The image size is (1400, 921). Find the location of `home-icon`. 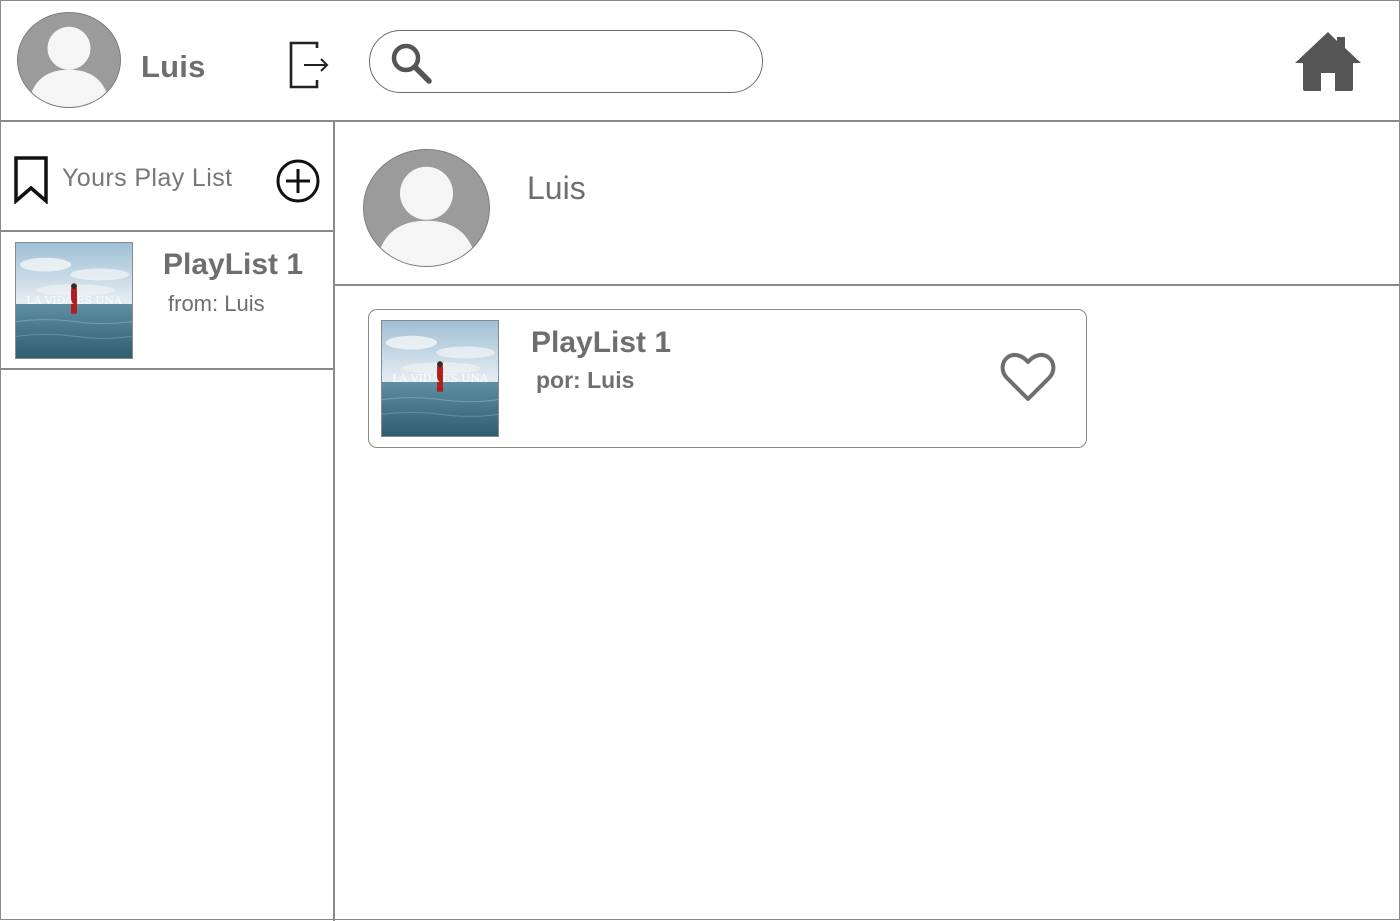

home-icon is located at coordinates (1328, 61).